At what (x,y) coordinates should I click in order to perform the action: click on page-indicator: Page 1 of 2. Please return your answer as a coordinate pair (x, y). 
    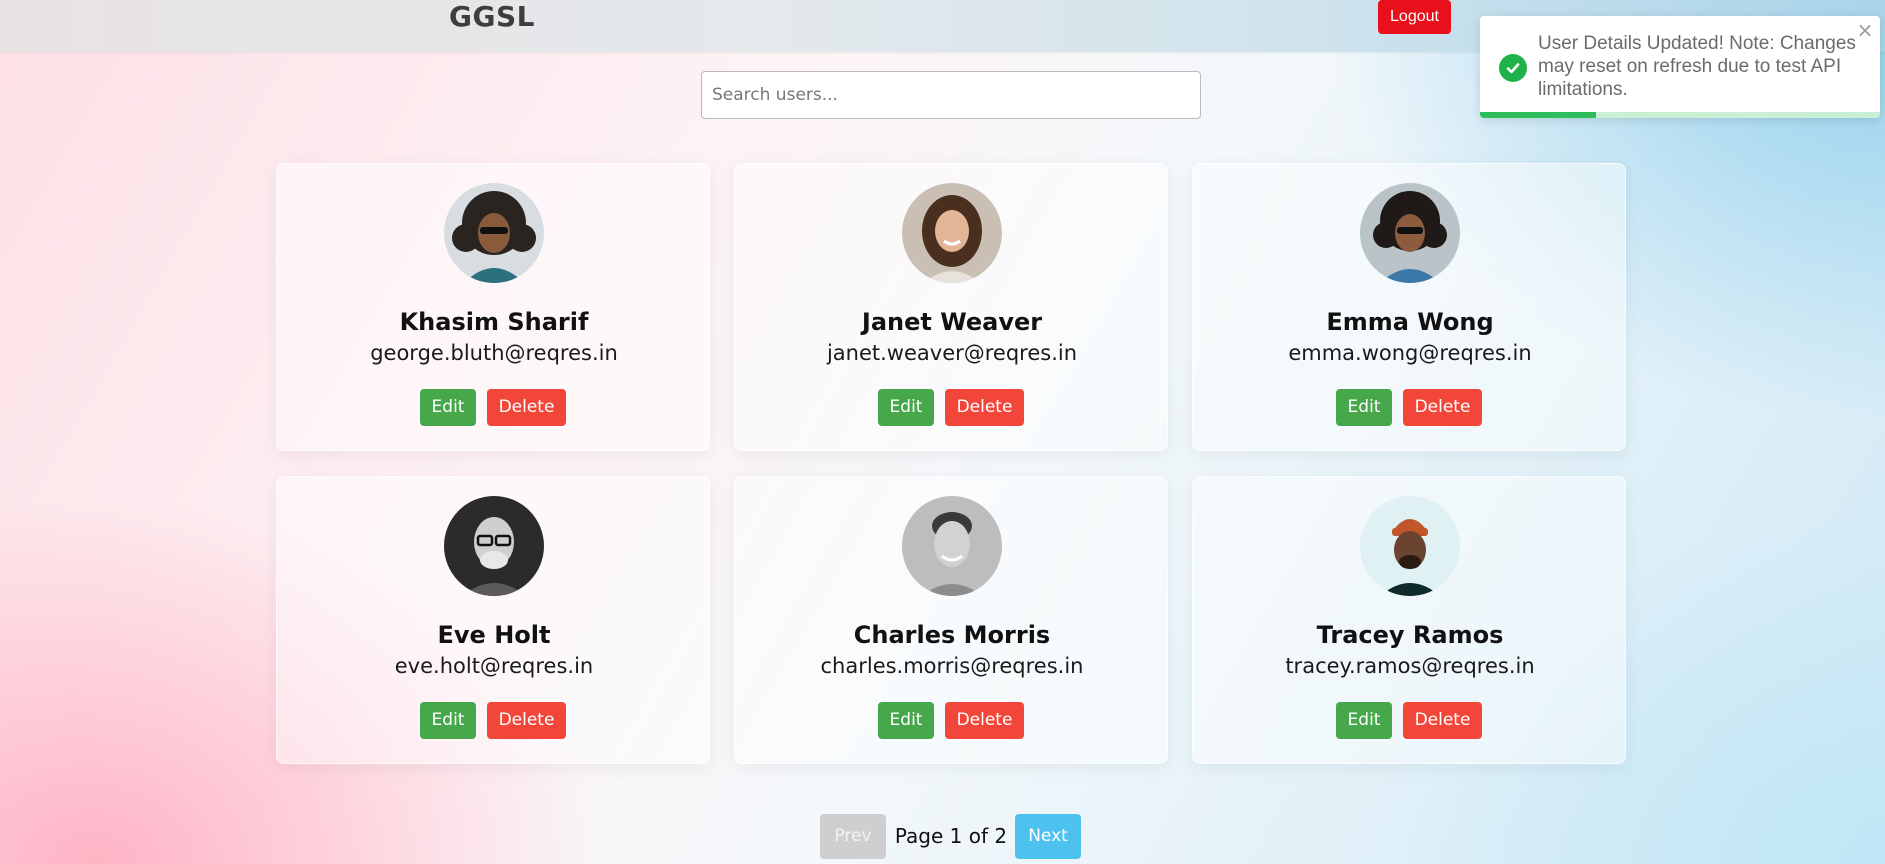
    Looking at the image, I should click on (951, 836).